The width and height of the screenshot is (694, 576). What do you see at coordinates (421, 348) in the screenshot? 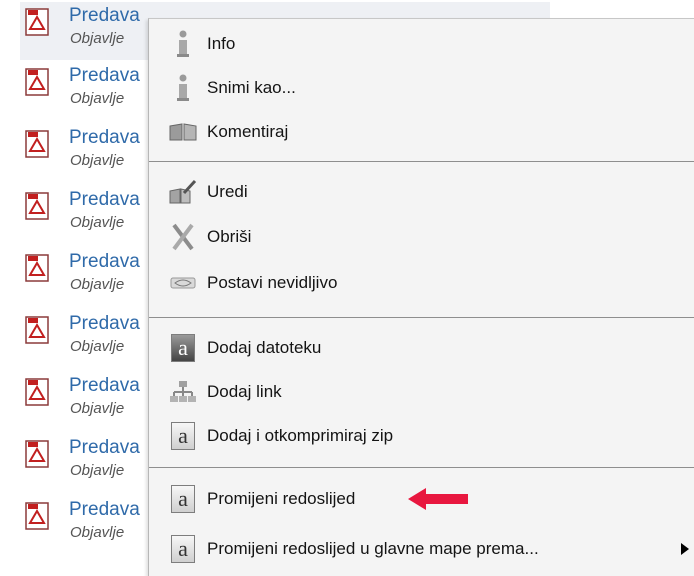
I see `menu-item-add-file: a Dodaj datoteku` at bounding box center [421, 348].